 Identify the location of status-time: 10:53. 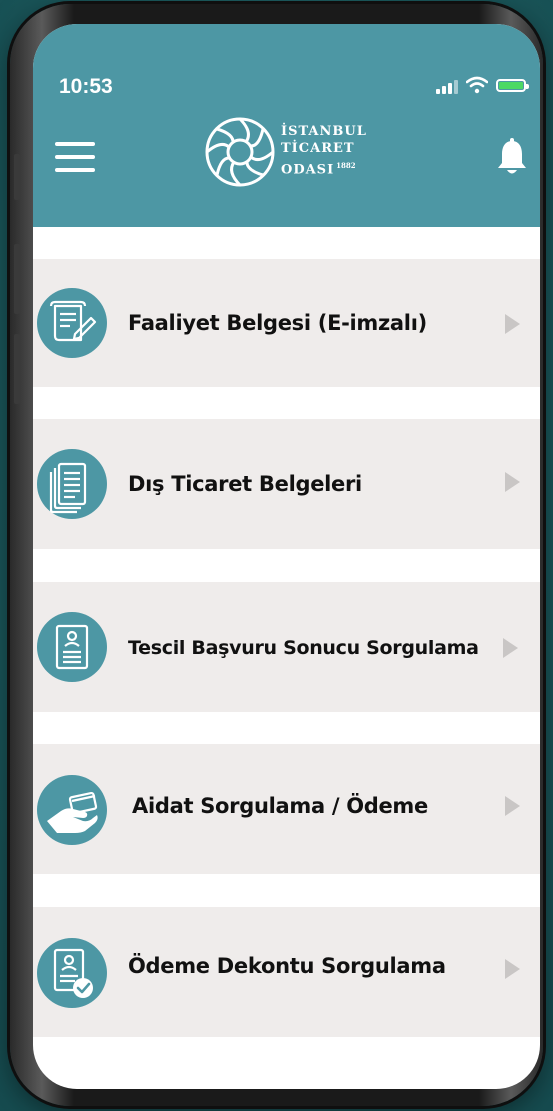
(86, 86).